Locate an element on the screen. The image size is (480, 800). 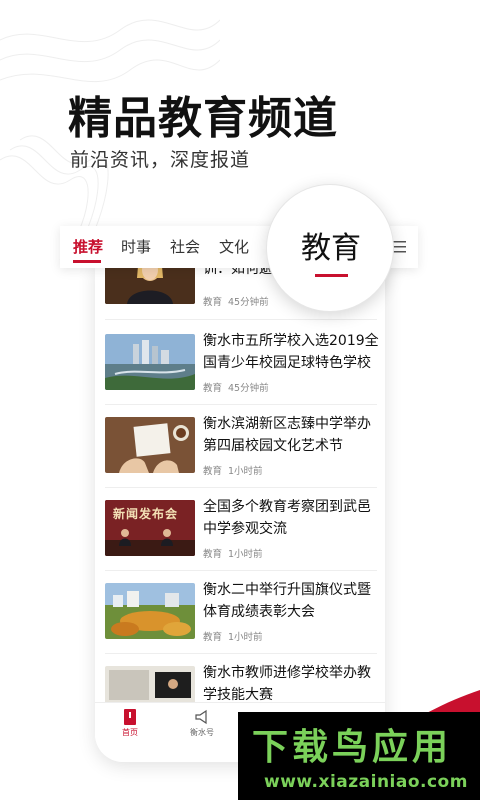
tab-education: 教育 is located at coordinates (331, 248).